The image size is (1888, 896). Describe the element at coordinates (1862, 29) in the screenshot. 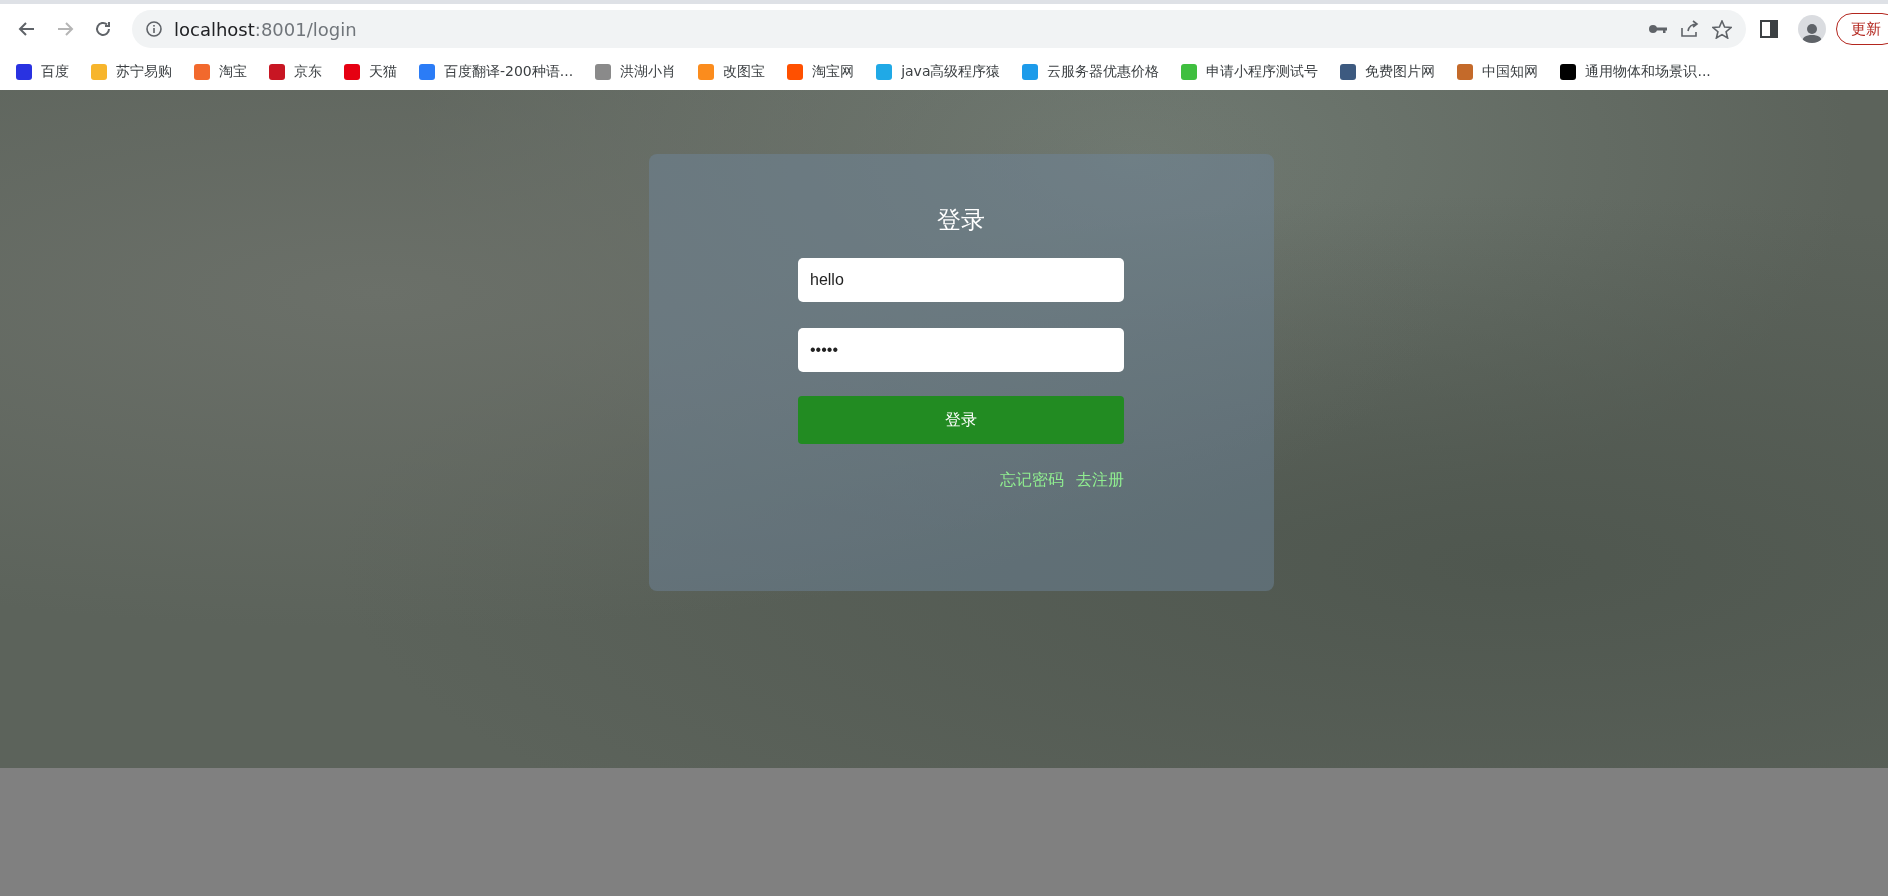

I see `update-button: 更新` at that location.